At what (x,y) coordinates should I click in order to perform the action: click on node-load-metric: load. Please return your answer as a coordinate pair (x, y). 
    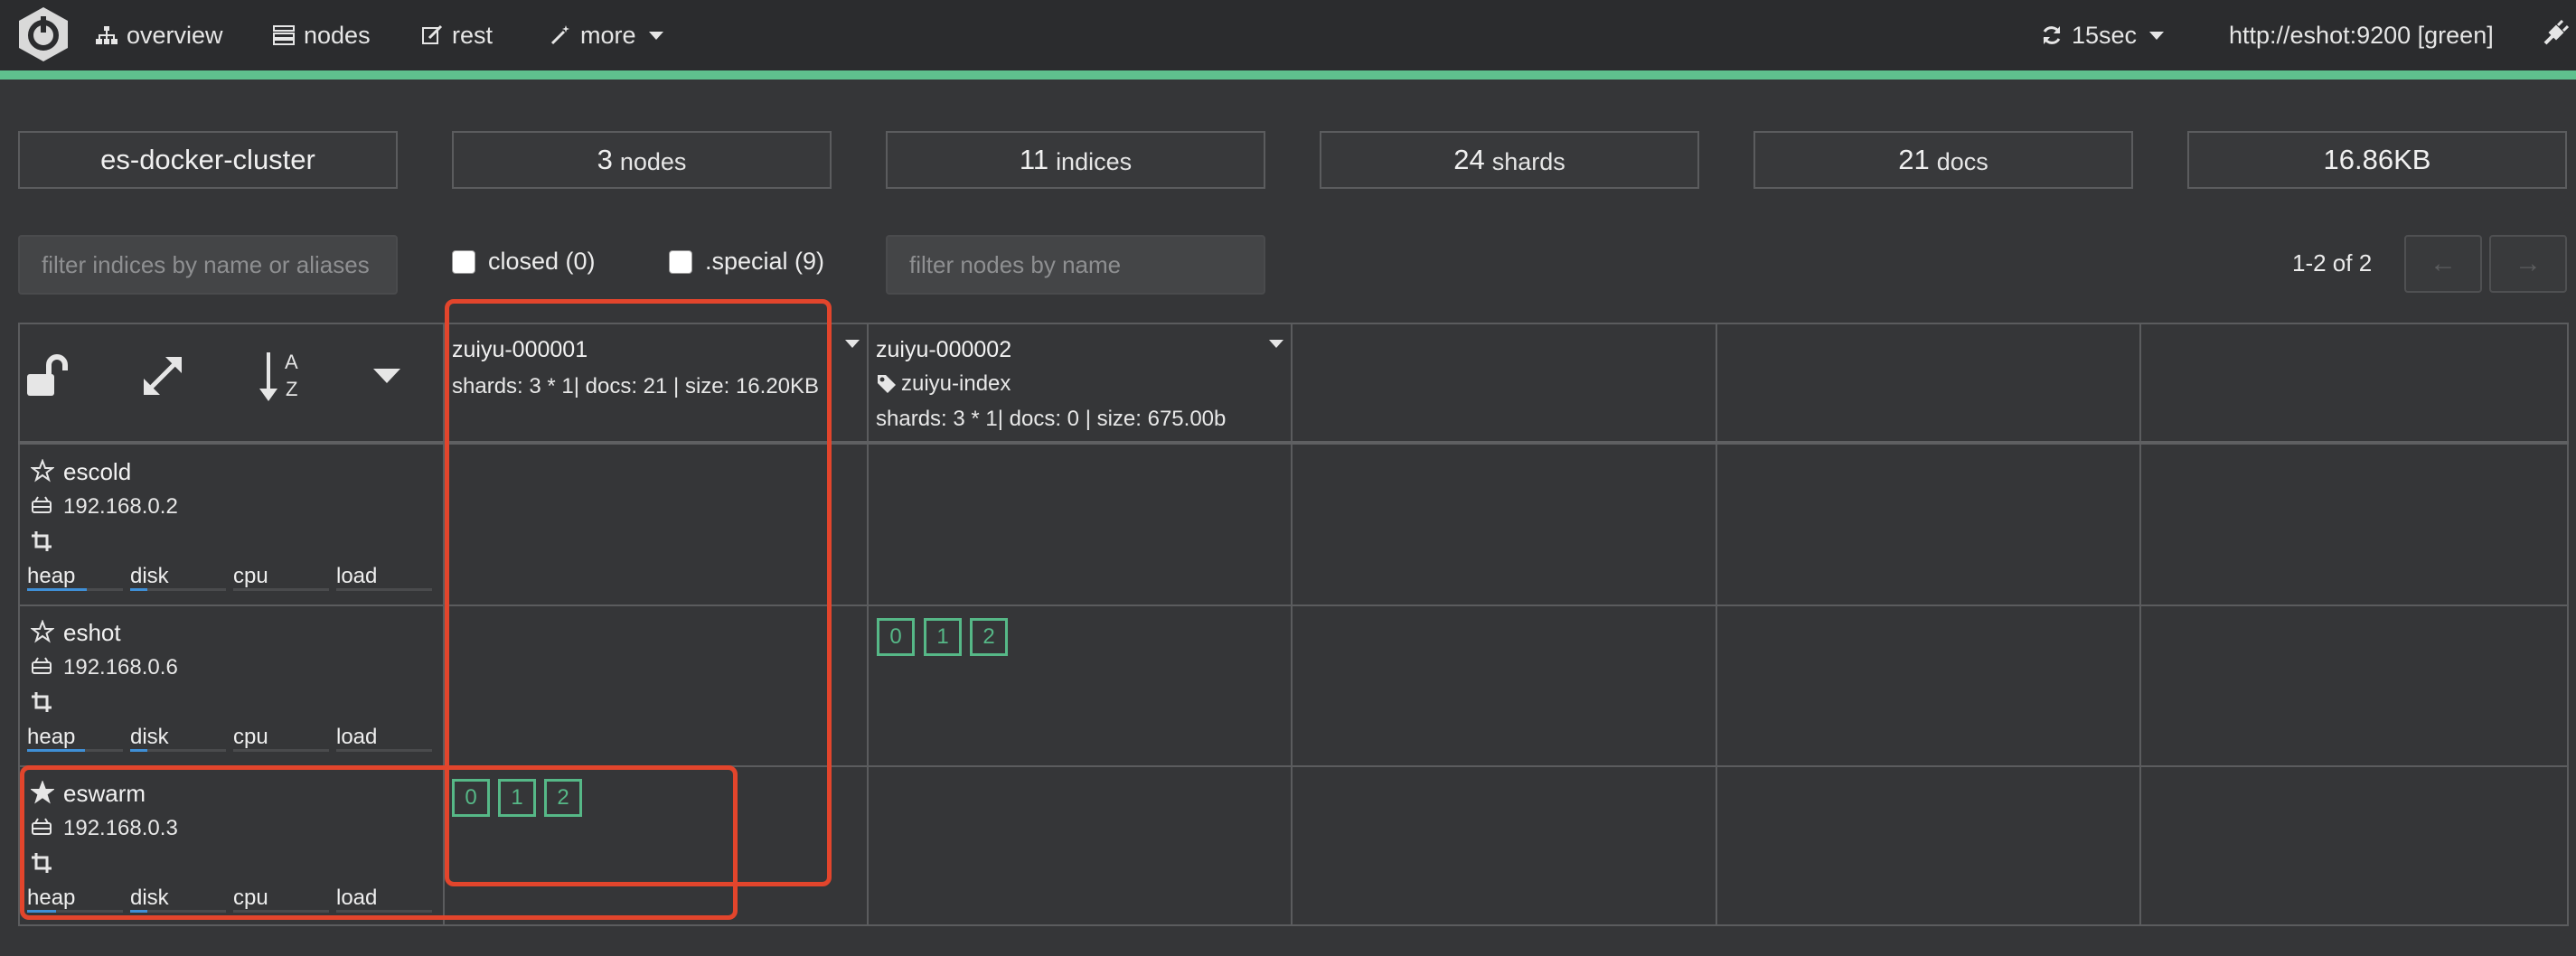
    Looking at the image, I should click on (384, 577).